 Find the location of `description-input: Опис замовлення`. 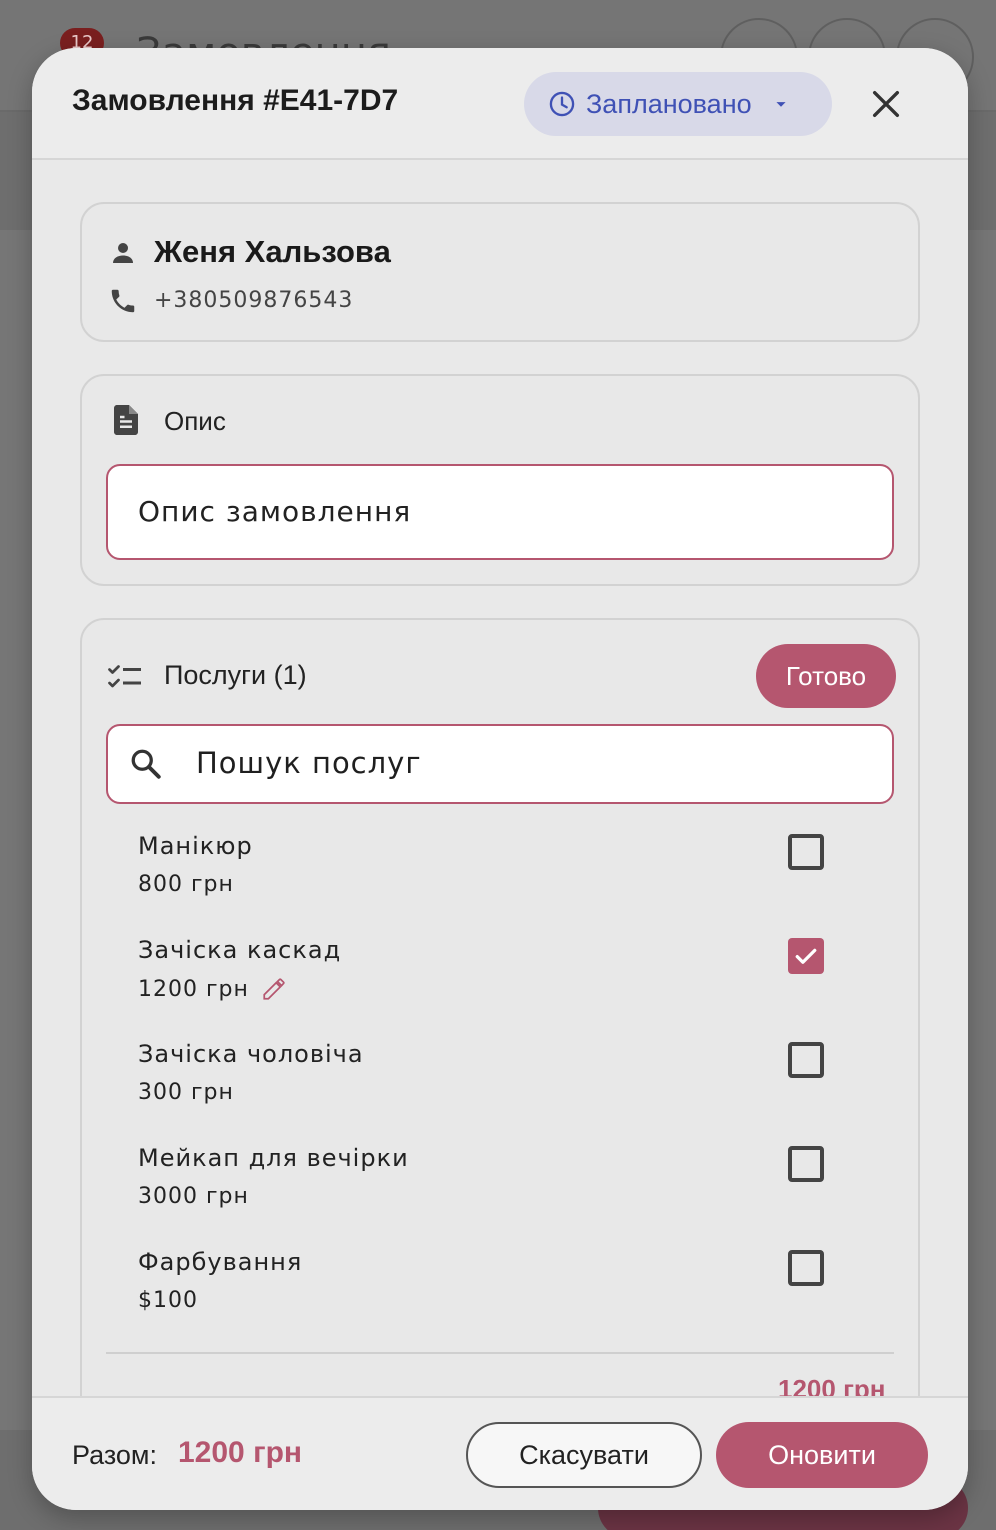

description-input: Опис замовлення is located at coordinates (500, 512).